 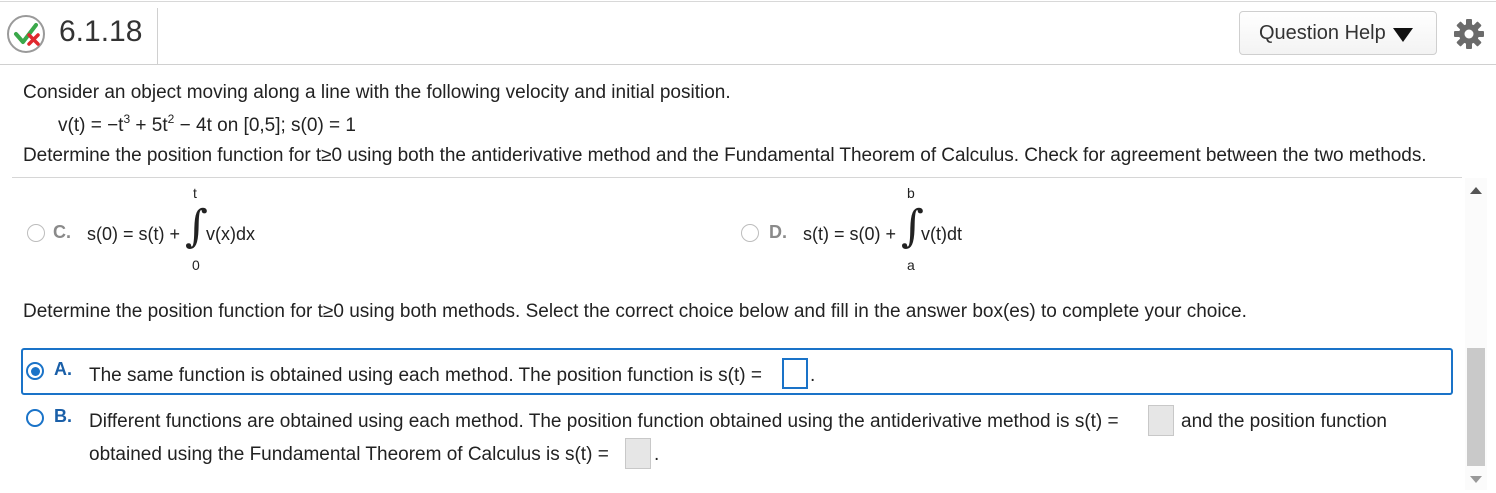 I want to click on choice-b-text-mid: and the position function, so click(x=1284, y=421).